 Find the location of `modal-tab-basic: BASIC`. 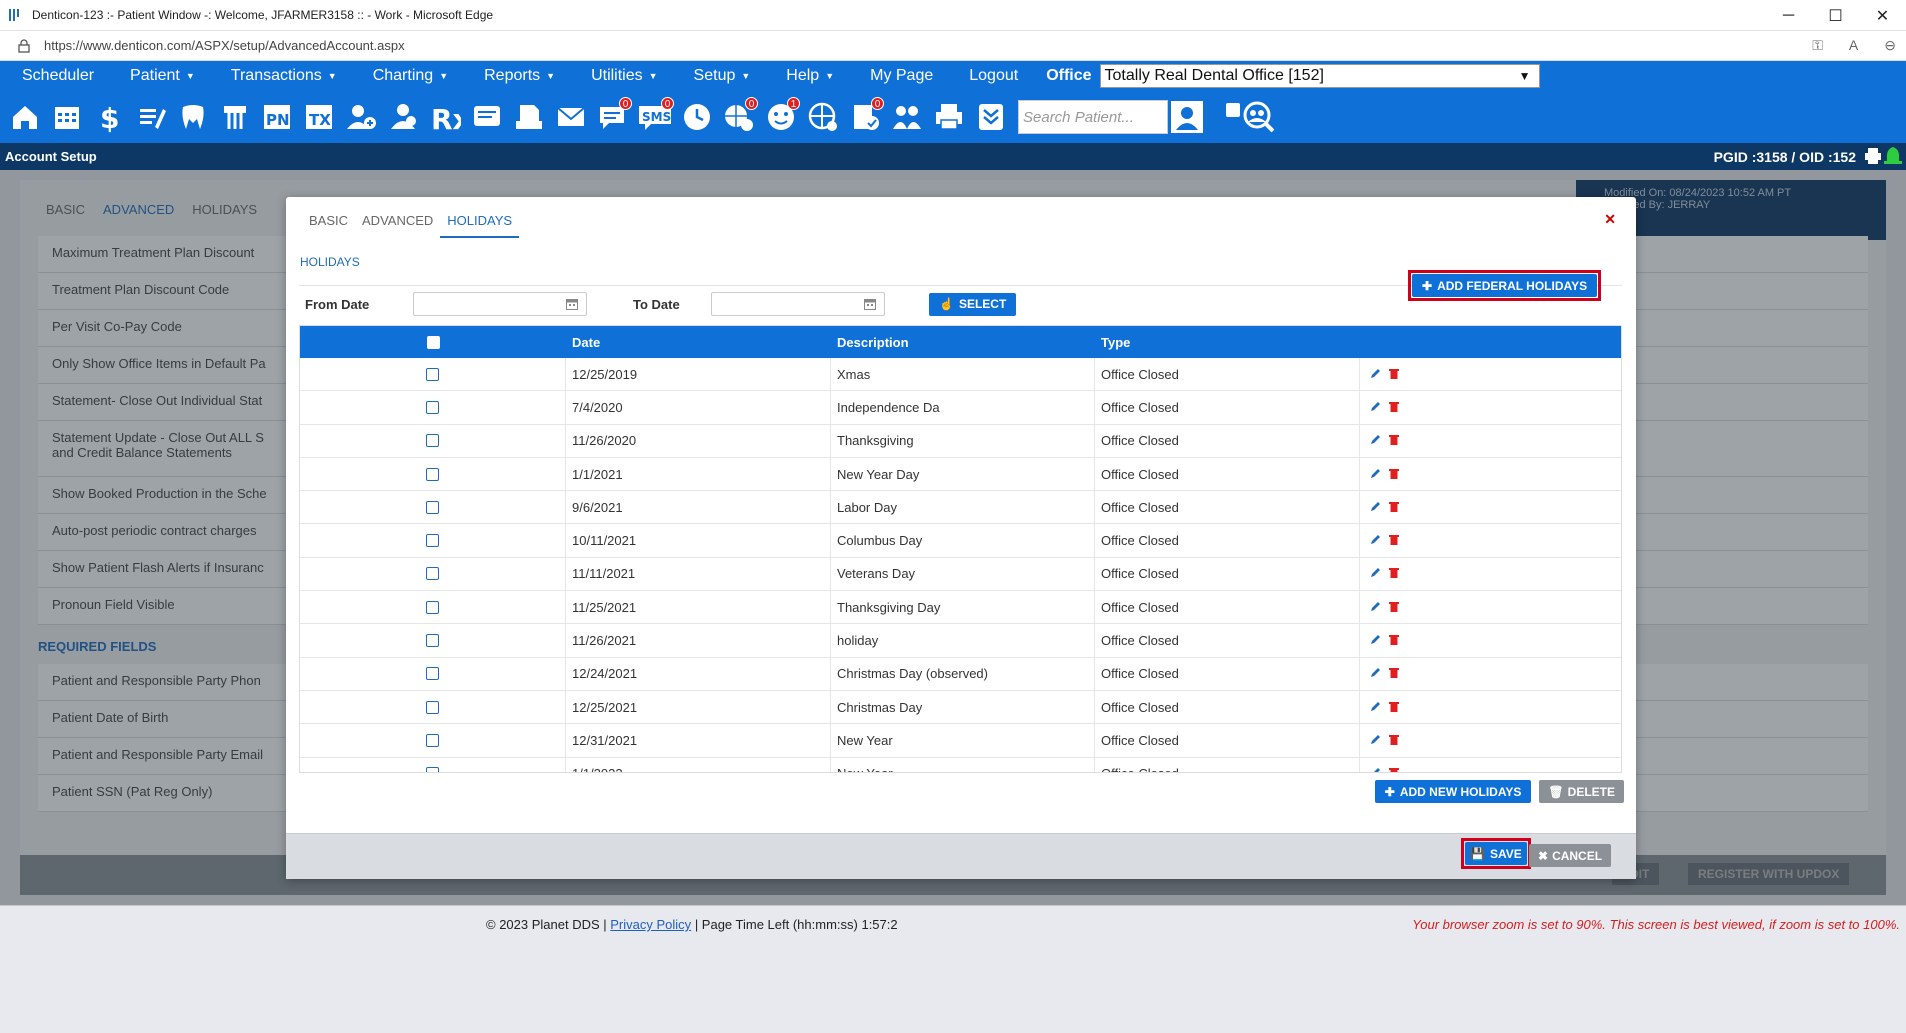

modal-tab-basic: BASIC is located at coordinates (328, 223).